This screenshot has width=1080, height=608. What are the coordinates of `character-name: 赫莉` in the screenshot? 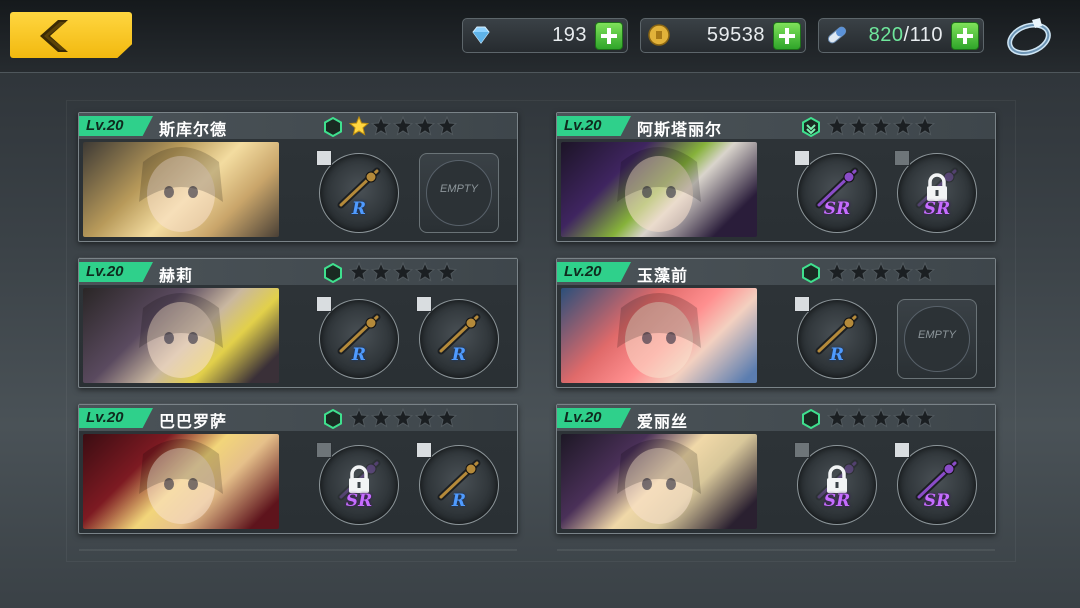 It's located at (176, 275).